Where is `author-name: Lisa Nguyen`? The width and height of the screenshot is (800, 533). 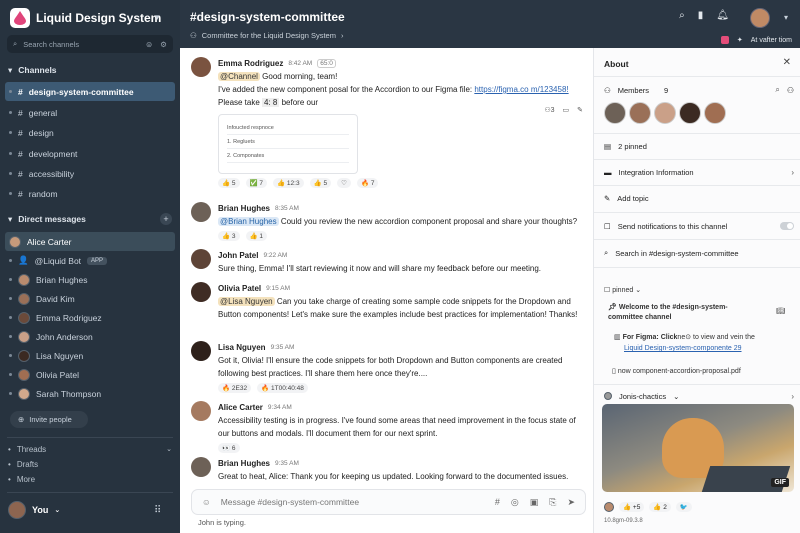 author-name: Lisa Nguyen is located at coordinates (242, 347).